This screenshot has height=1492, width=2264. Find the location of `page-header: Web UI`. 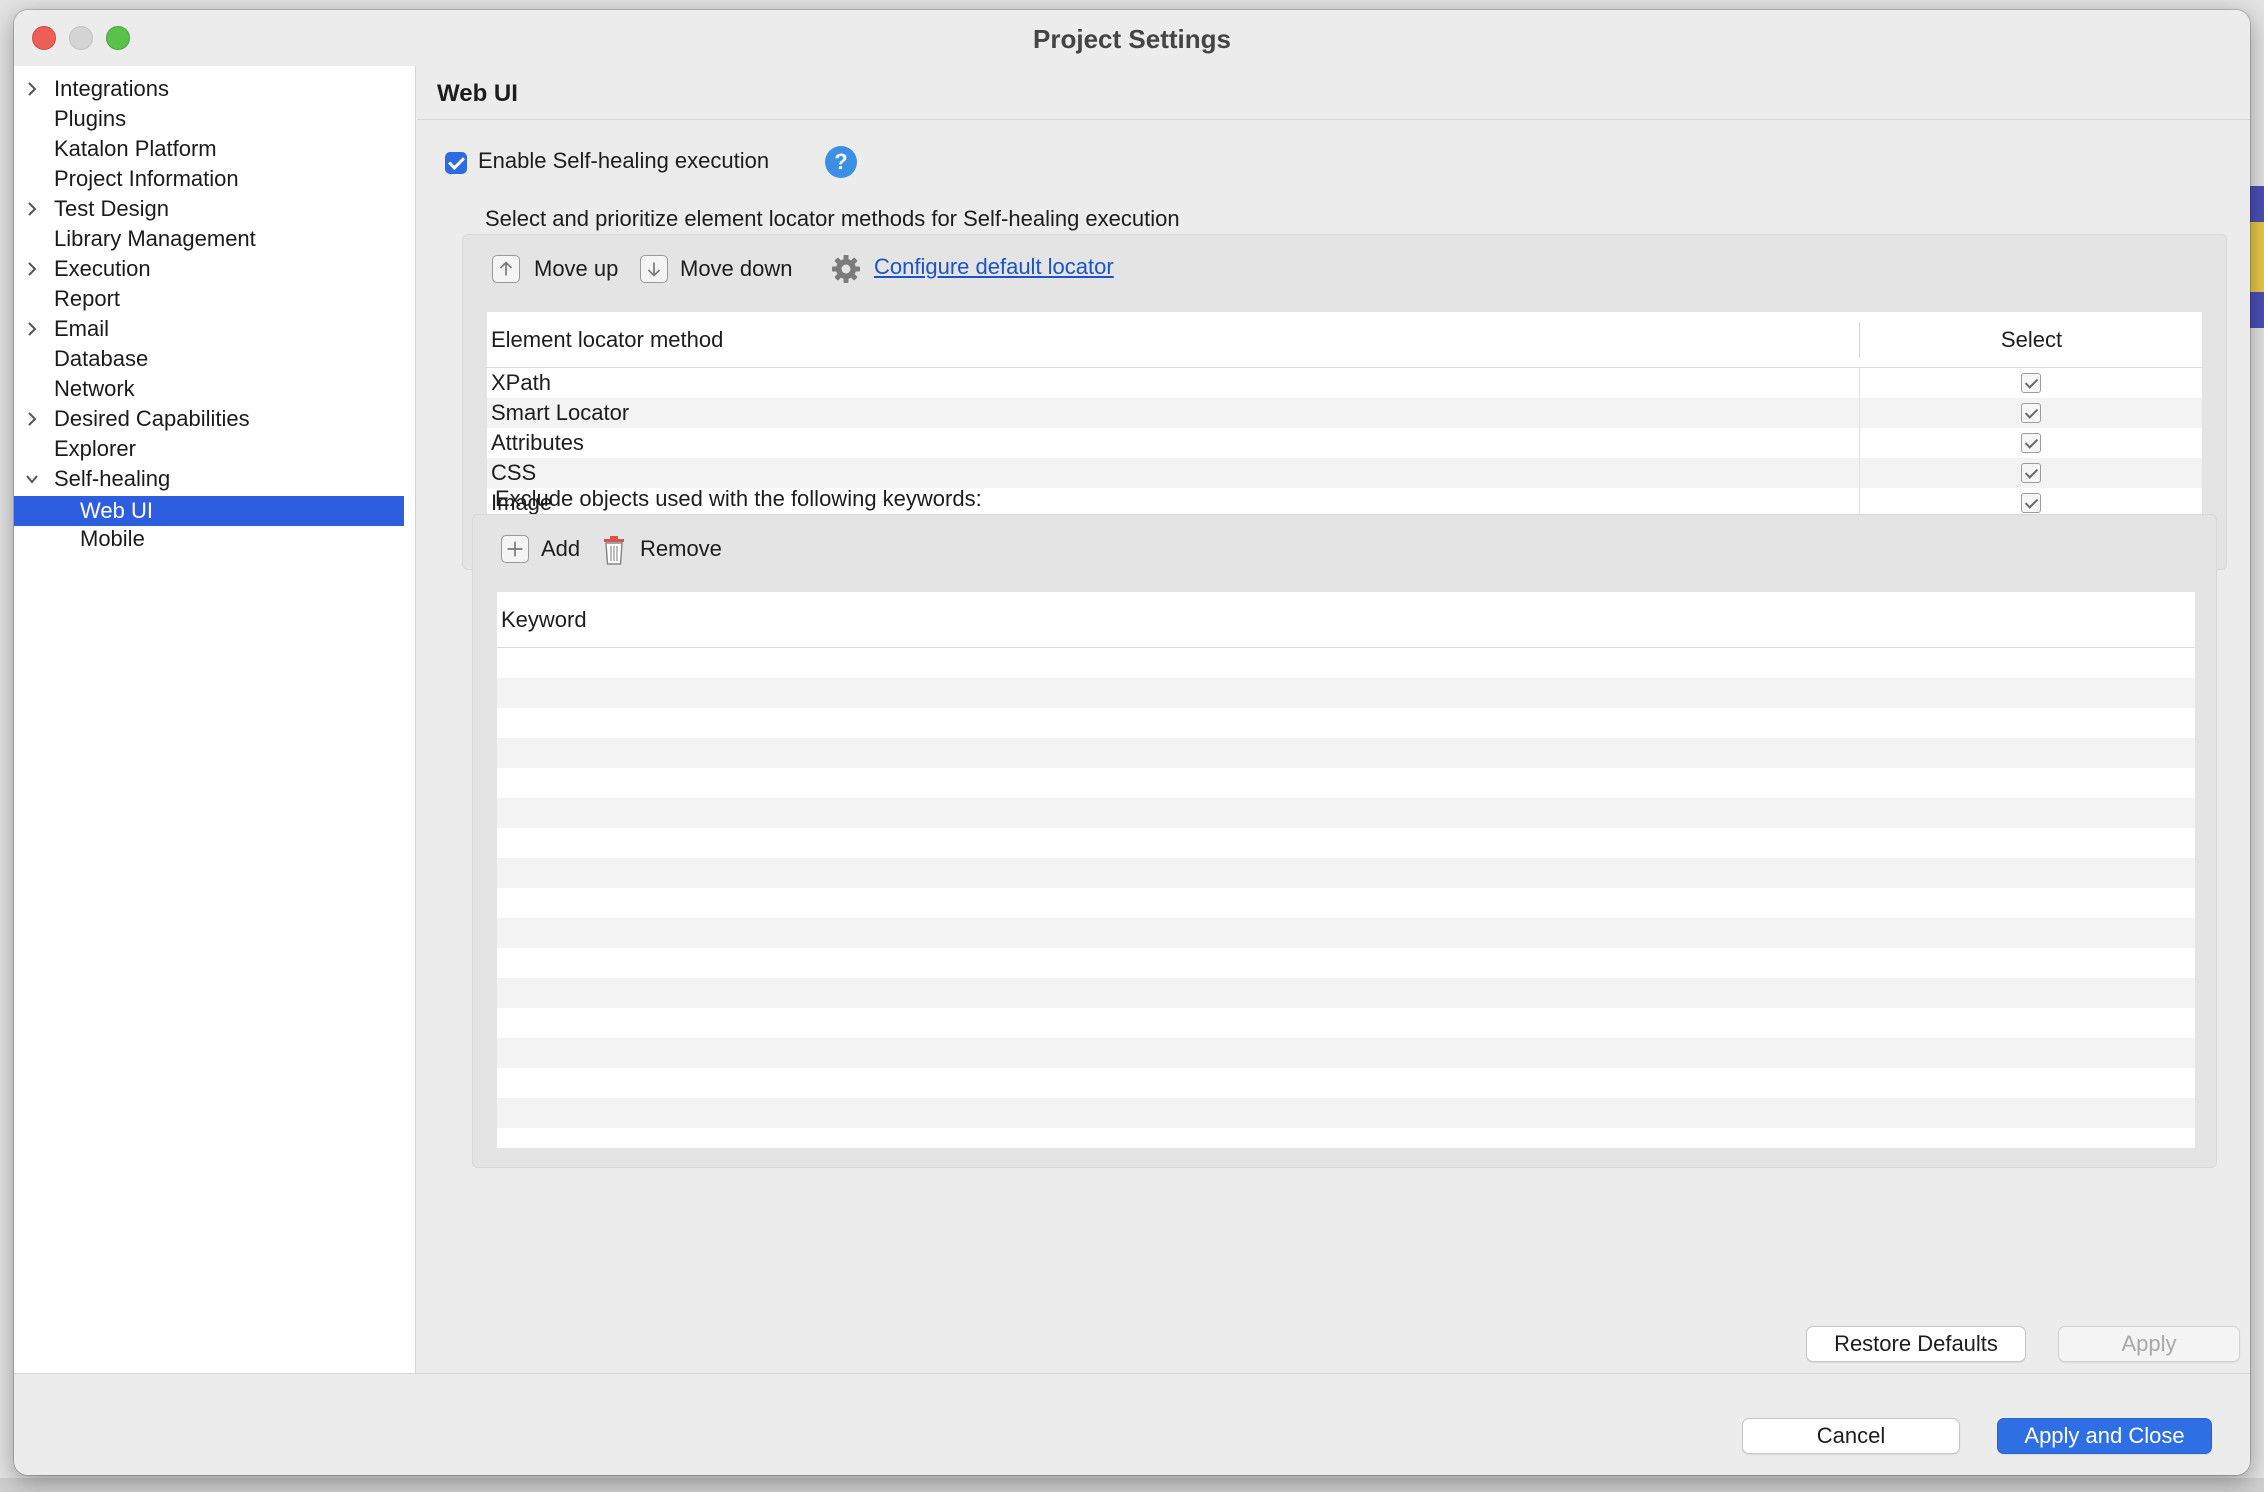

page-header: Web UI is located at coordinates (1333, 93).